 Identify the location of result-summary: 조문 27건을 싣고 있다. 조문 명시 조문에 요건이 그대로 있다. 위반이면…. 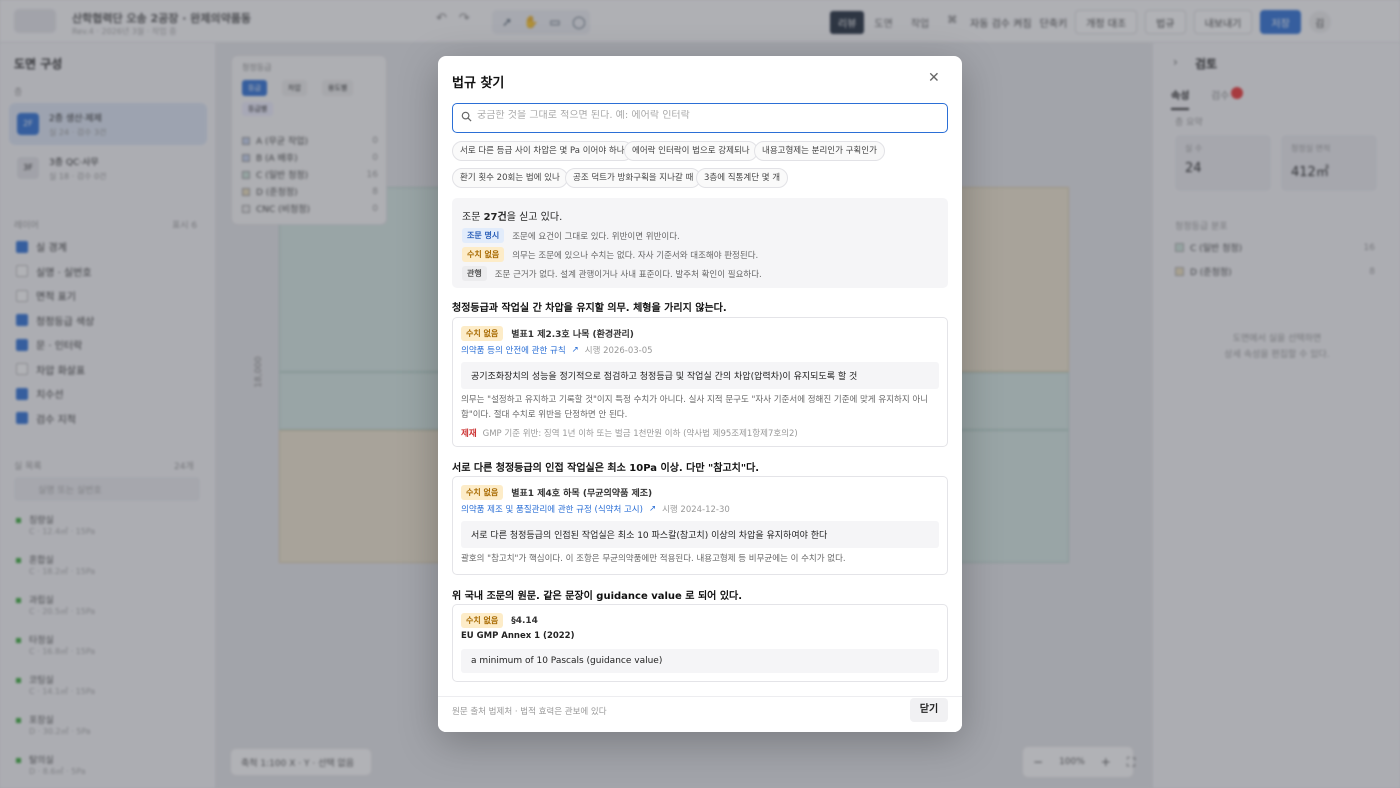
(700, 243).